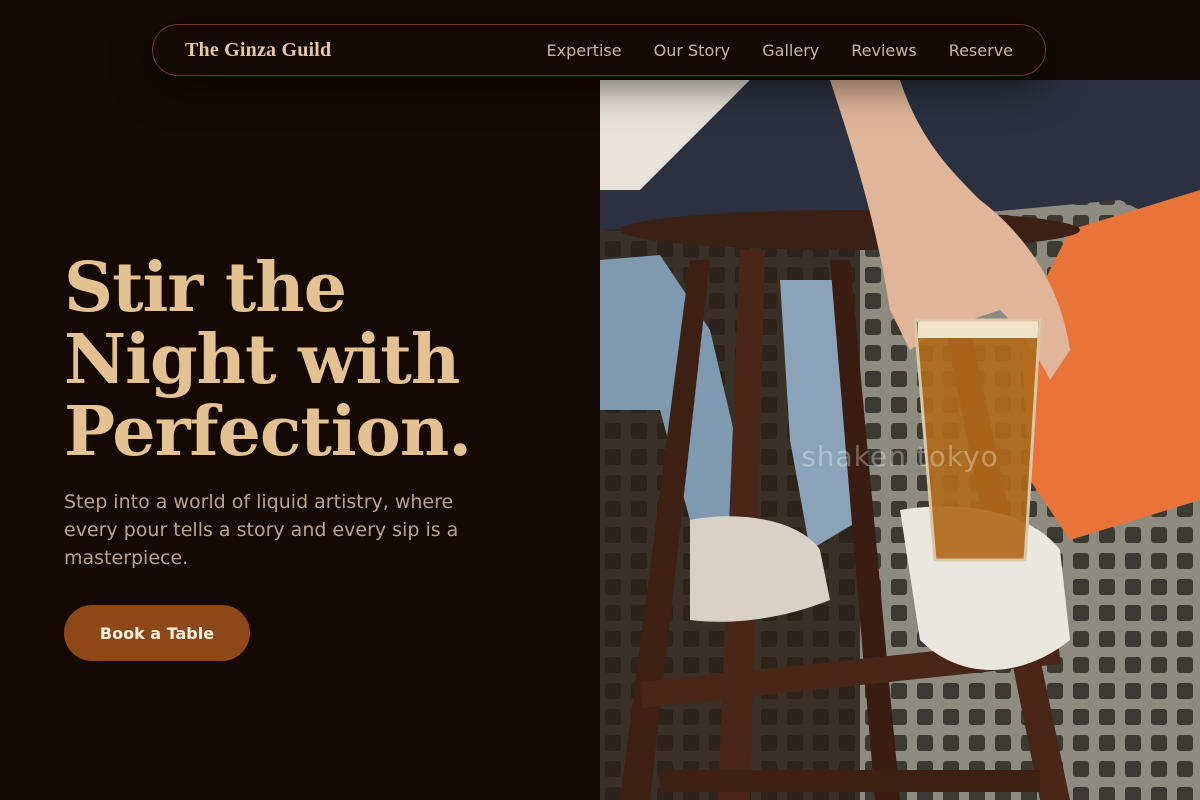  I want to click on nav-link-our-story: Our Story, so click(692, 50).